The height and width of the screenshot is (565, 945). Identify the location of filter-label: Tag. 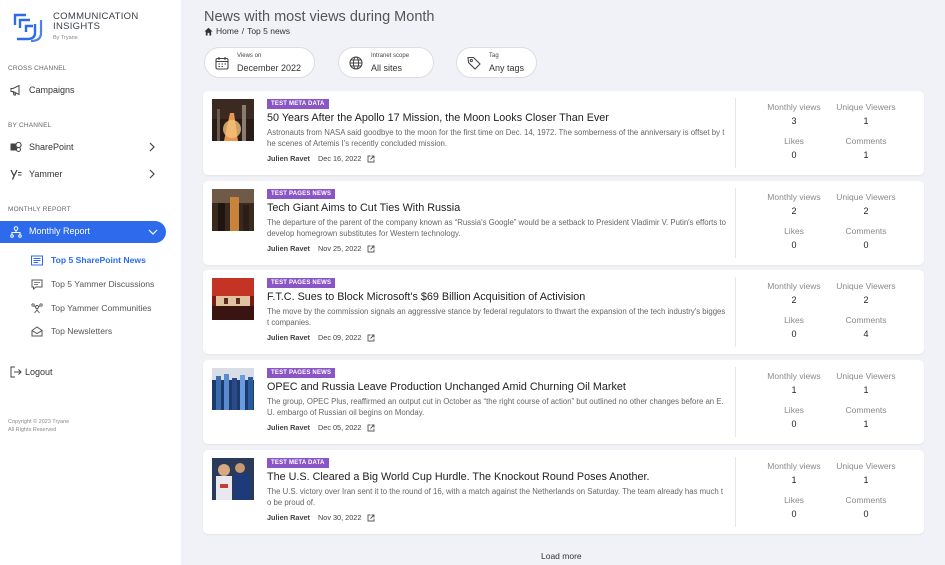
(494, 56).